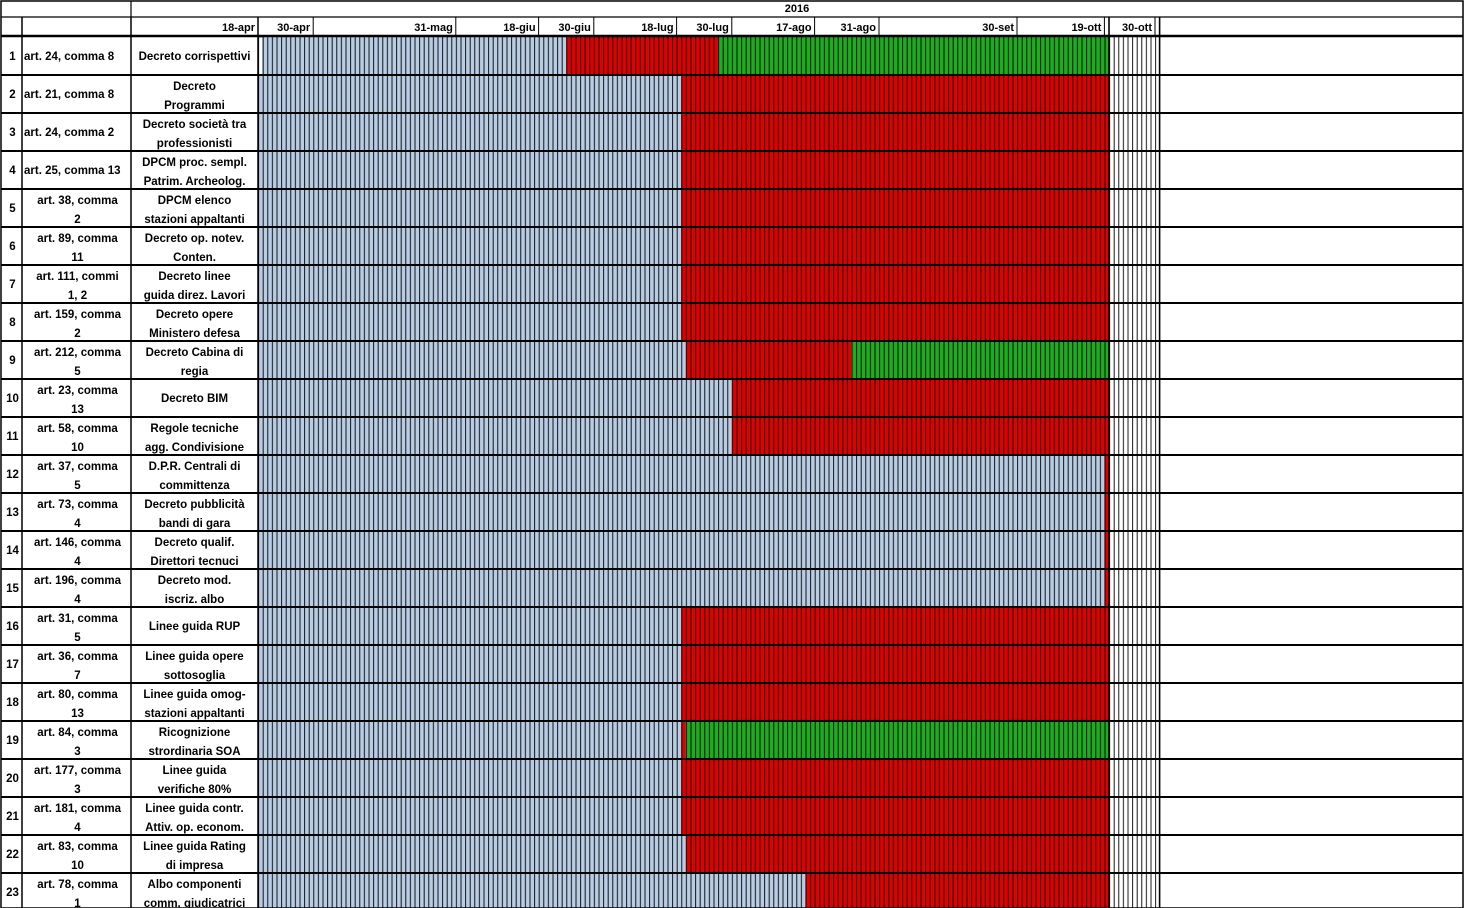 This screenshot has width=1464, height=908. I want to click on row-number-8: 8, so click(12, 323).